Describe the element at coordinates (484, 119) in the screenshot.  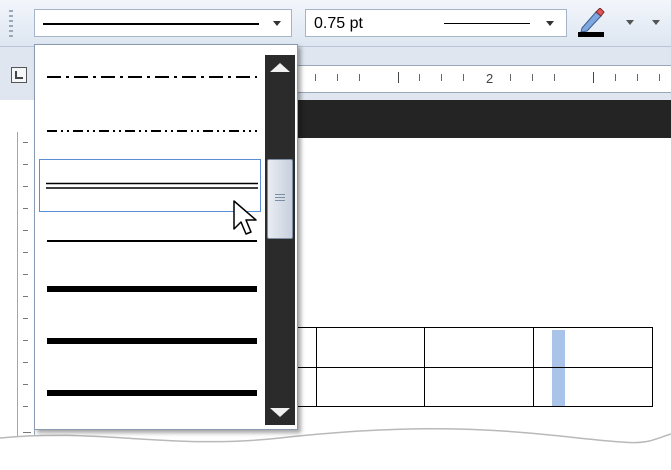
I see `page-background-band` at that location.